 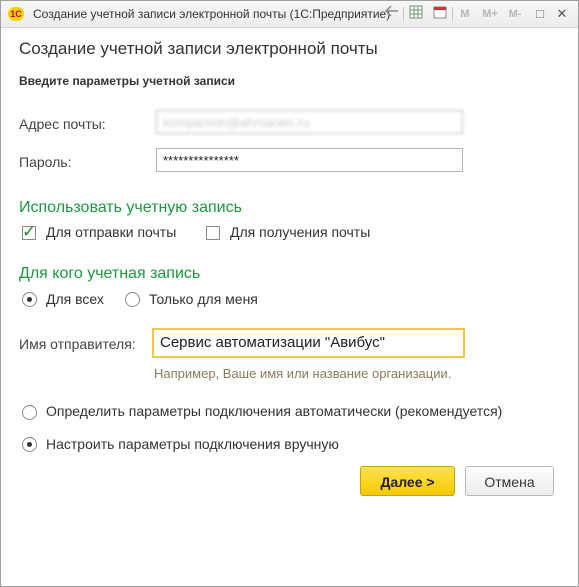 I want to click on calendar-icon, so click(x=440, y=14).